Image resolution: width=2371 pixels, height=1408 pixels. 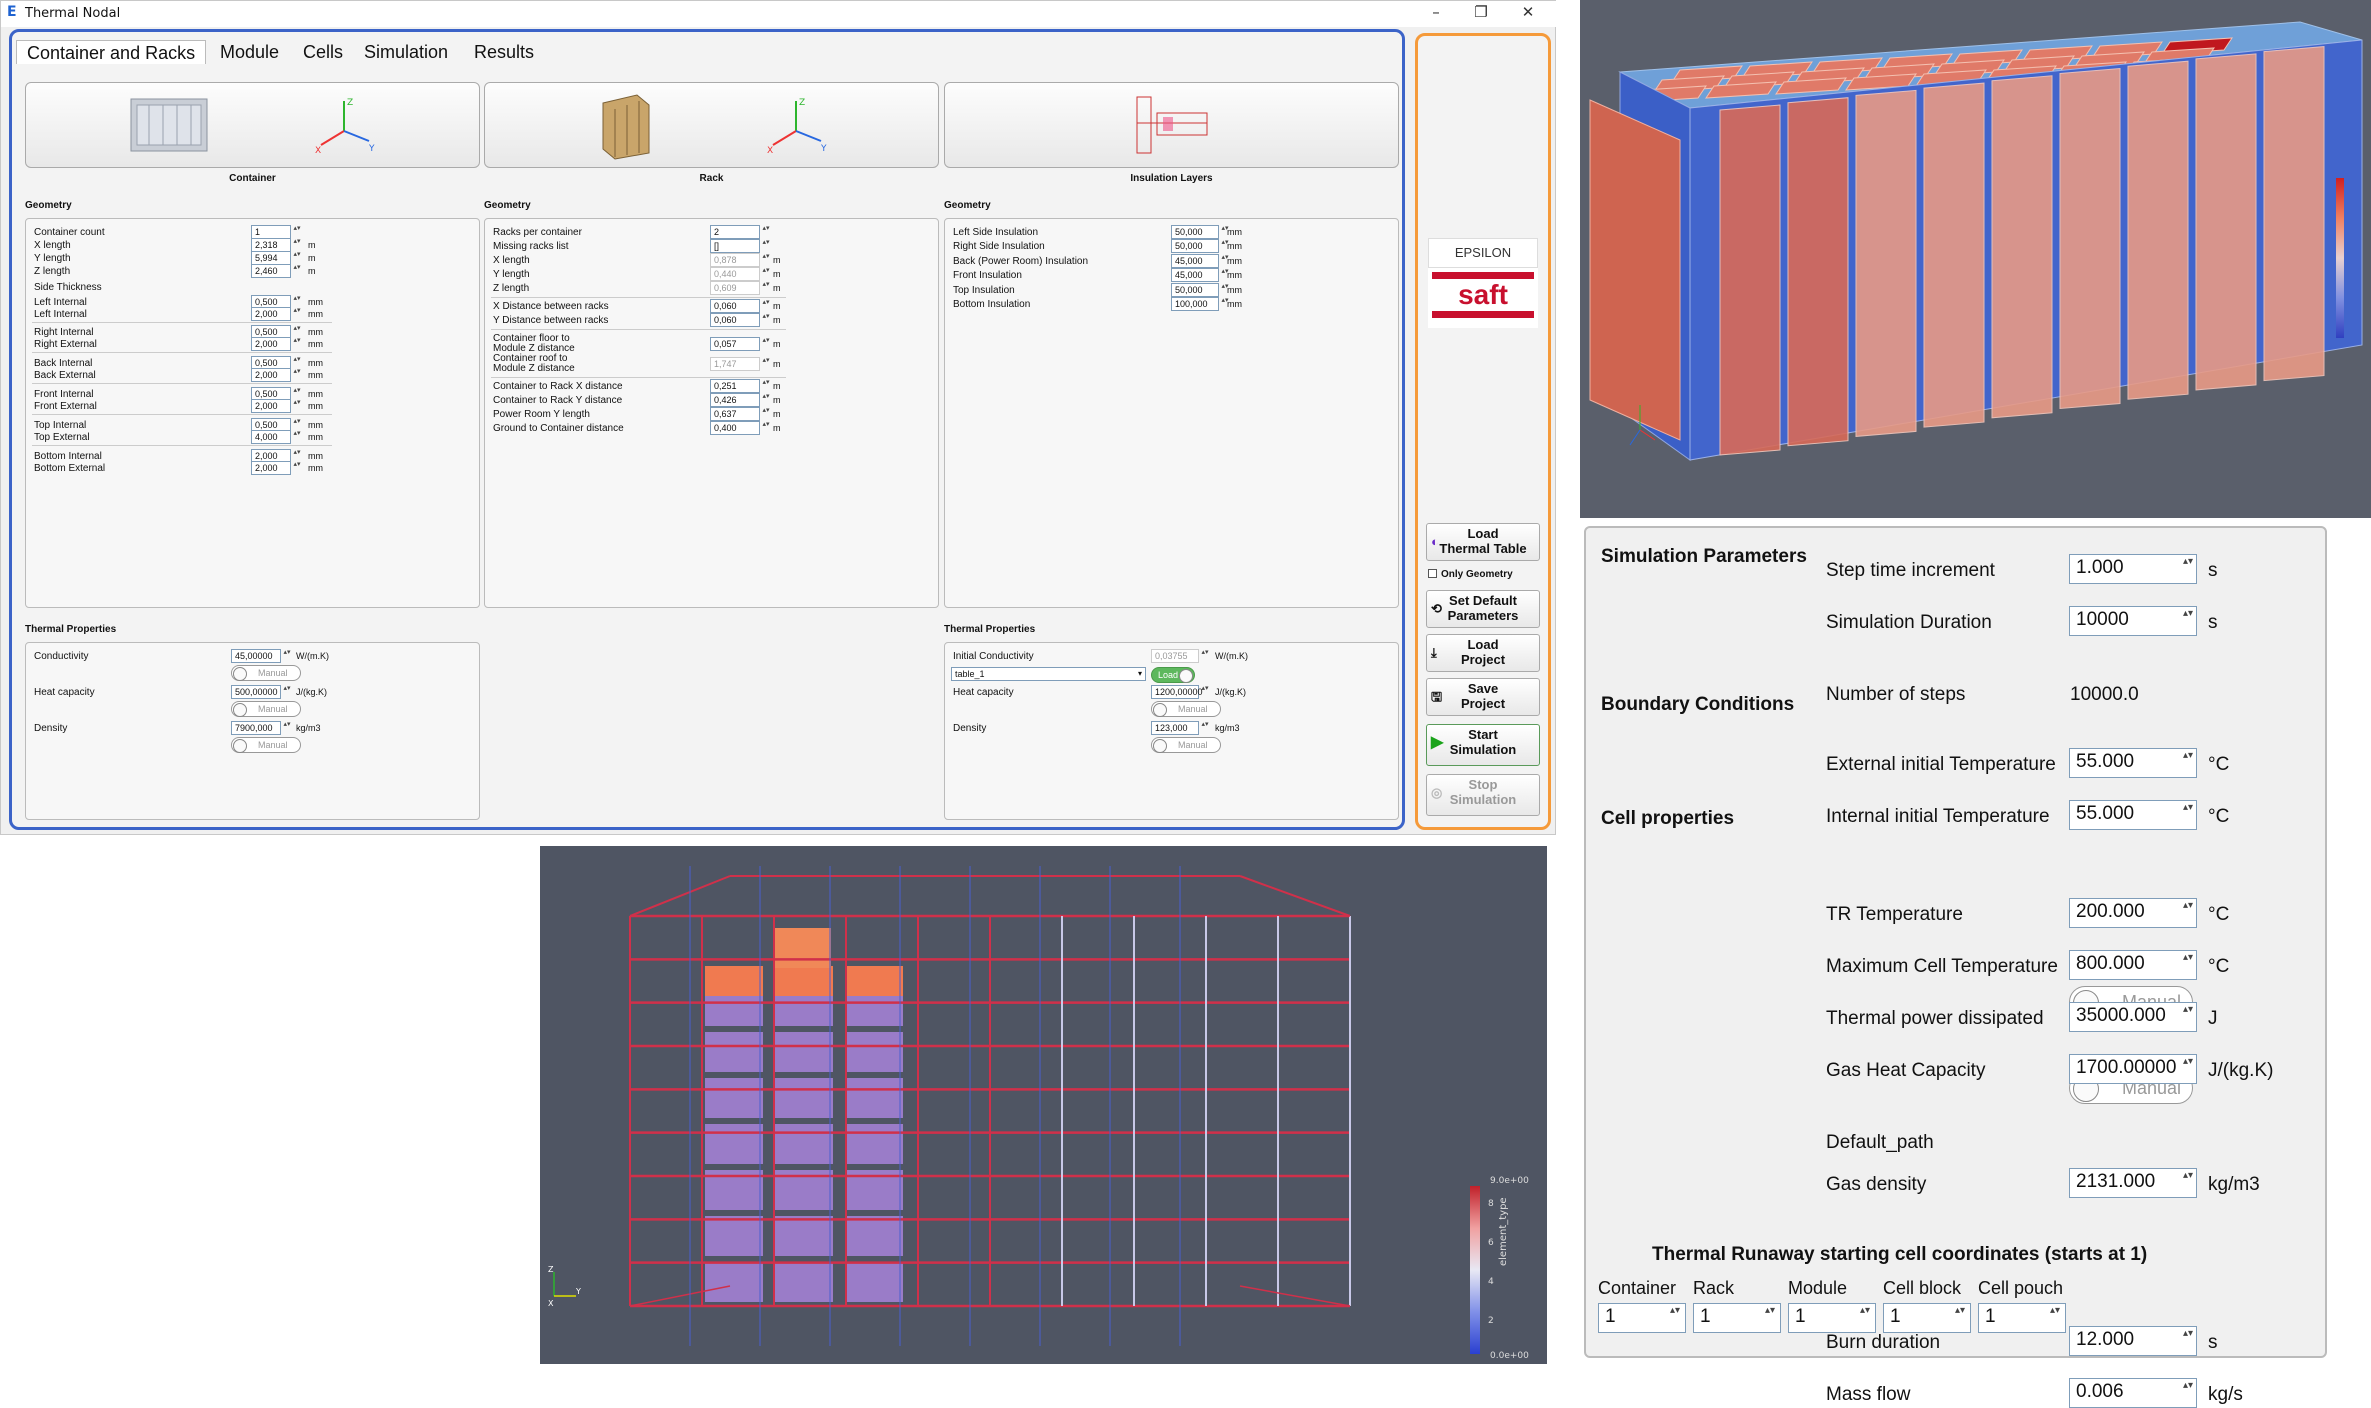 I want to click on numeric-input: 45,00000, so click(x=256, y=656).